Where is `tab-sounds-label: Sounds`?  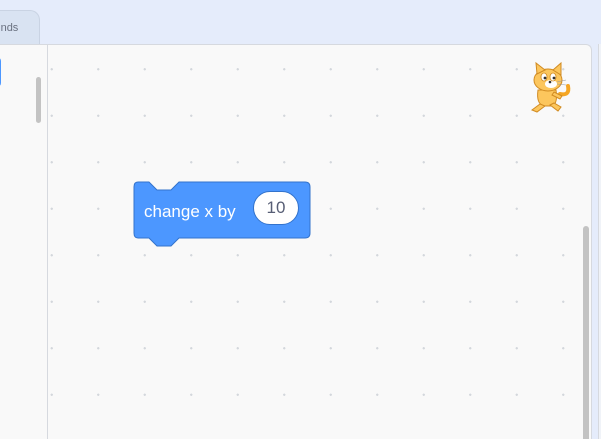
tab-sounds-label: Sounds is located at coordinates (9, 28).